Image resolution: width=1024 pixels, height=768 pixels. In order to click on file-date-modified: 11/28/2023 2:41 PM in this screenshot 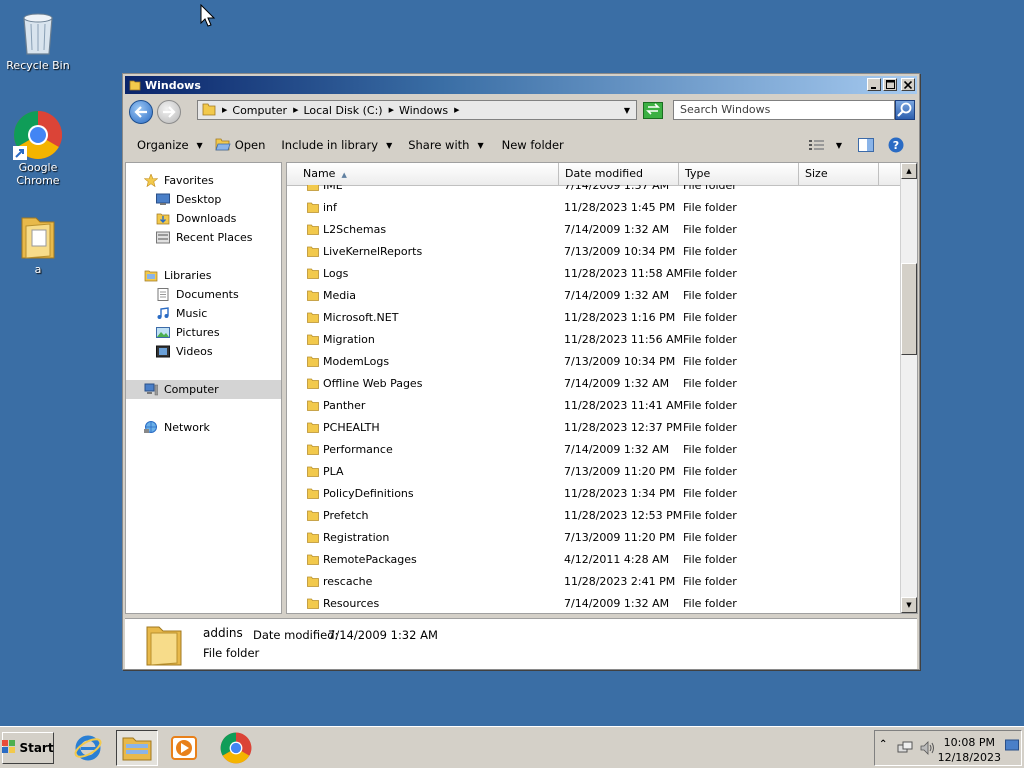, I will do `click(620, 581)`.